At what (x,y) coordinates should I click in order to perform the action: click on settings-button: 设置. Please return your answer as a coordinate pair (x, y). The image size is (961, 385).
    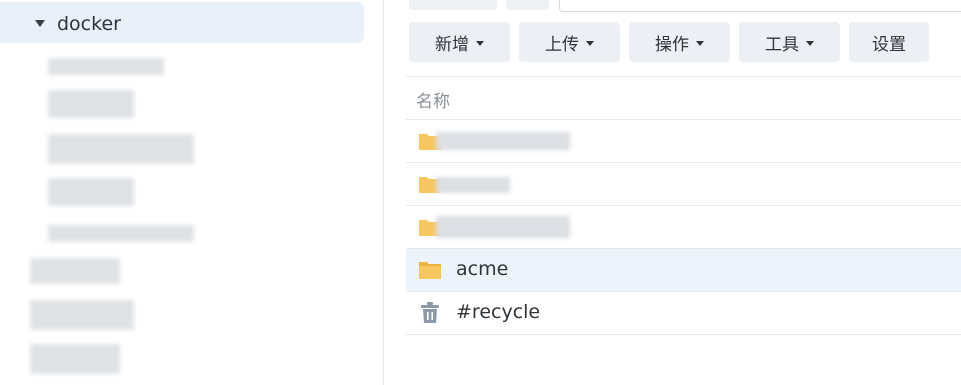
    Looking at the image, I should click on (889, 42).